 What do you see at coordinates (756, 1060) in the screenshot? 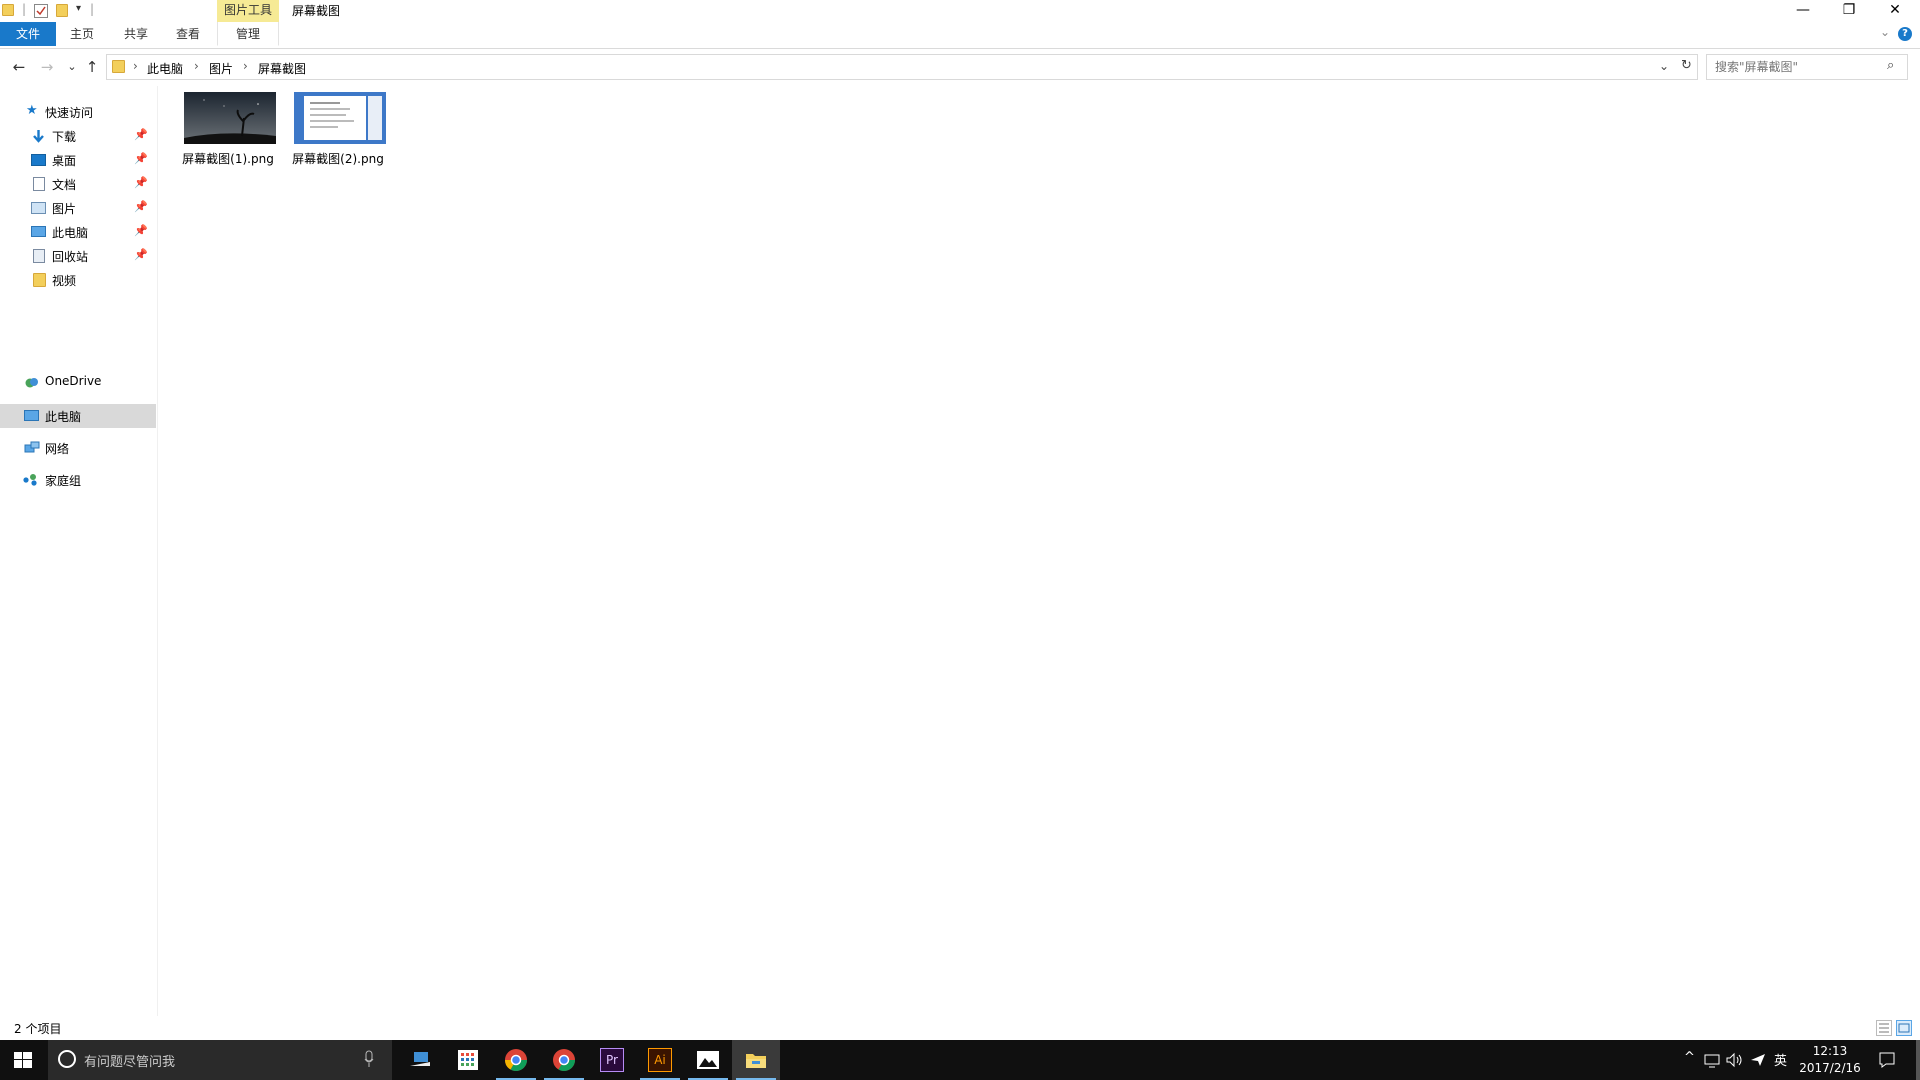
I see `taskbar-app-file-explorer` at bounding box center [756, 1060].